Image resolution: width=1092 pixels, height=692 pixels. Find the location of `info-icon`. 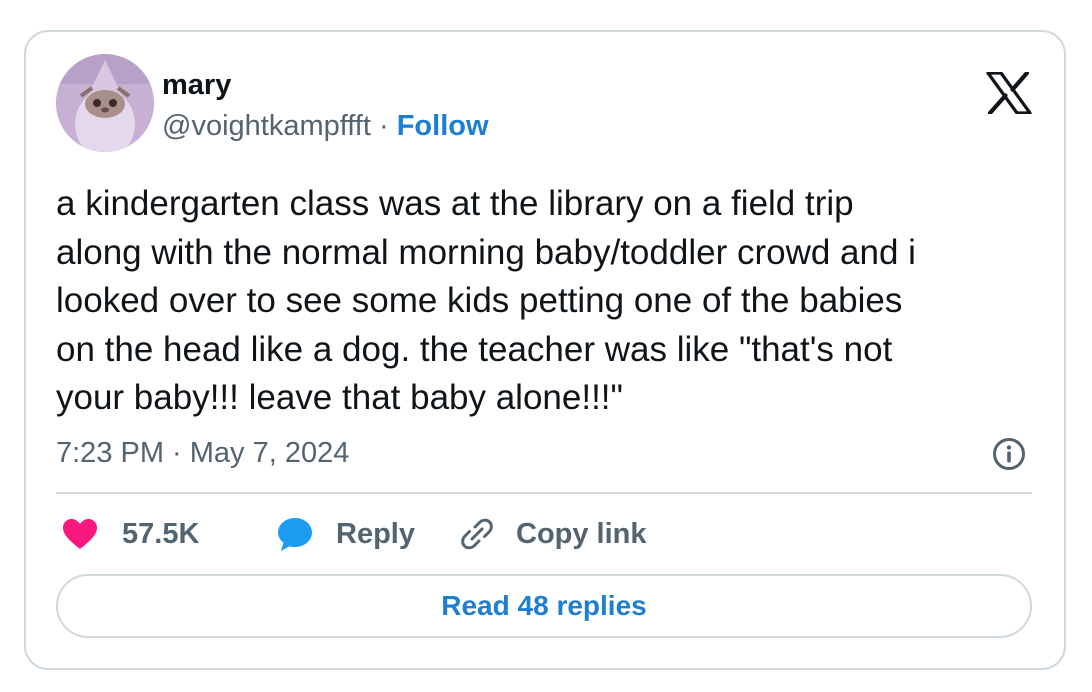

info-icon is located at coordinates (1009, 454).